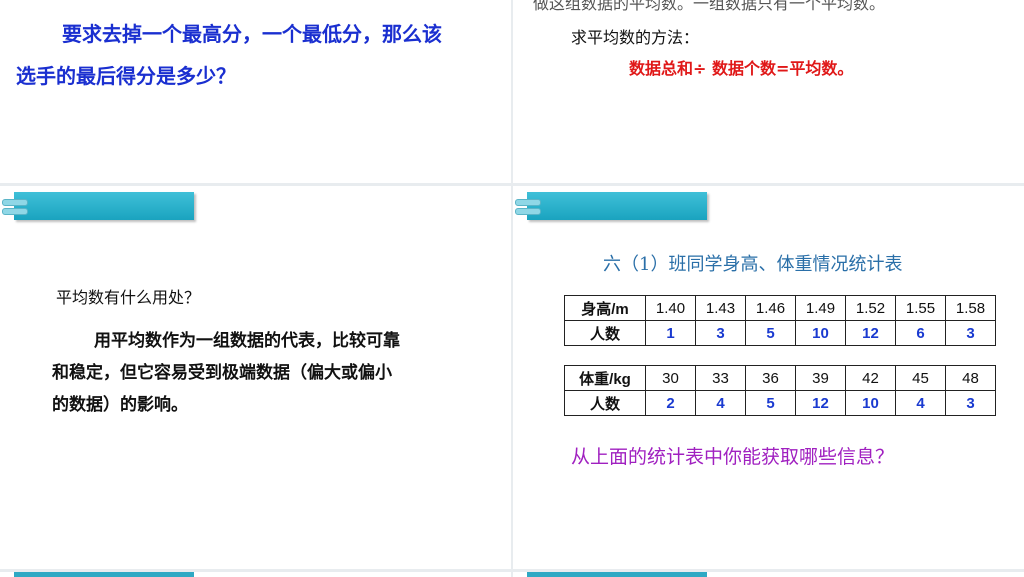 This screenshot has width=1024, height=577. I want to click on method-label: 求平均数的方法：, so click(635, 37).